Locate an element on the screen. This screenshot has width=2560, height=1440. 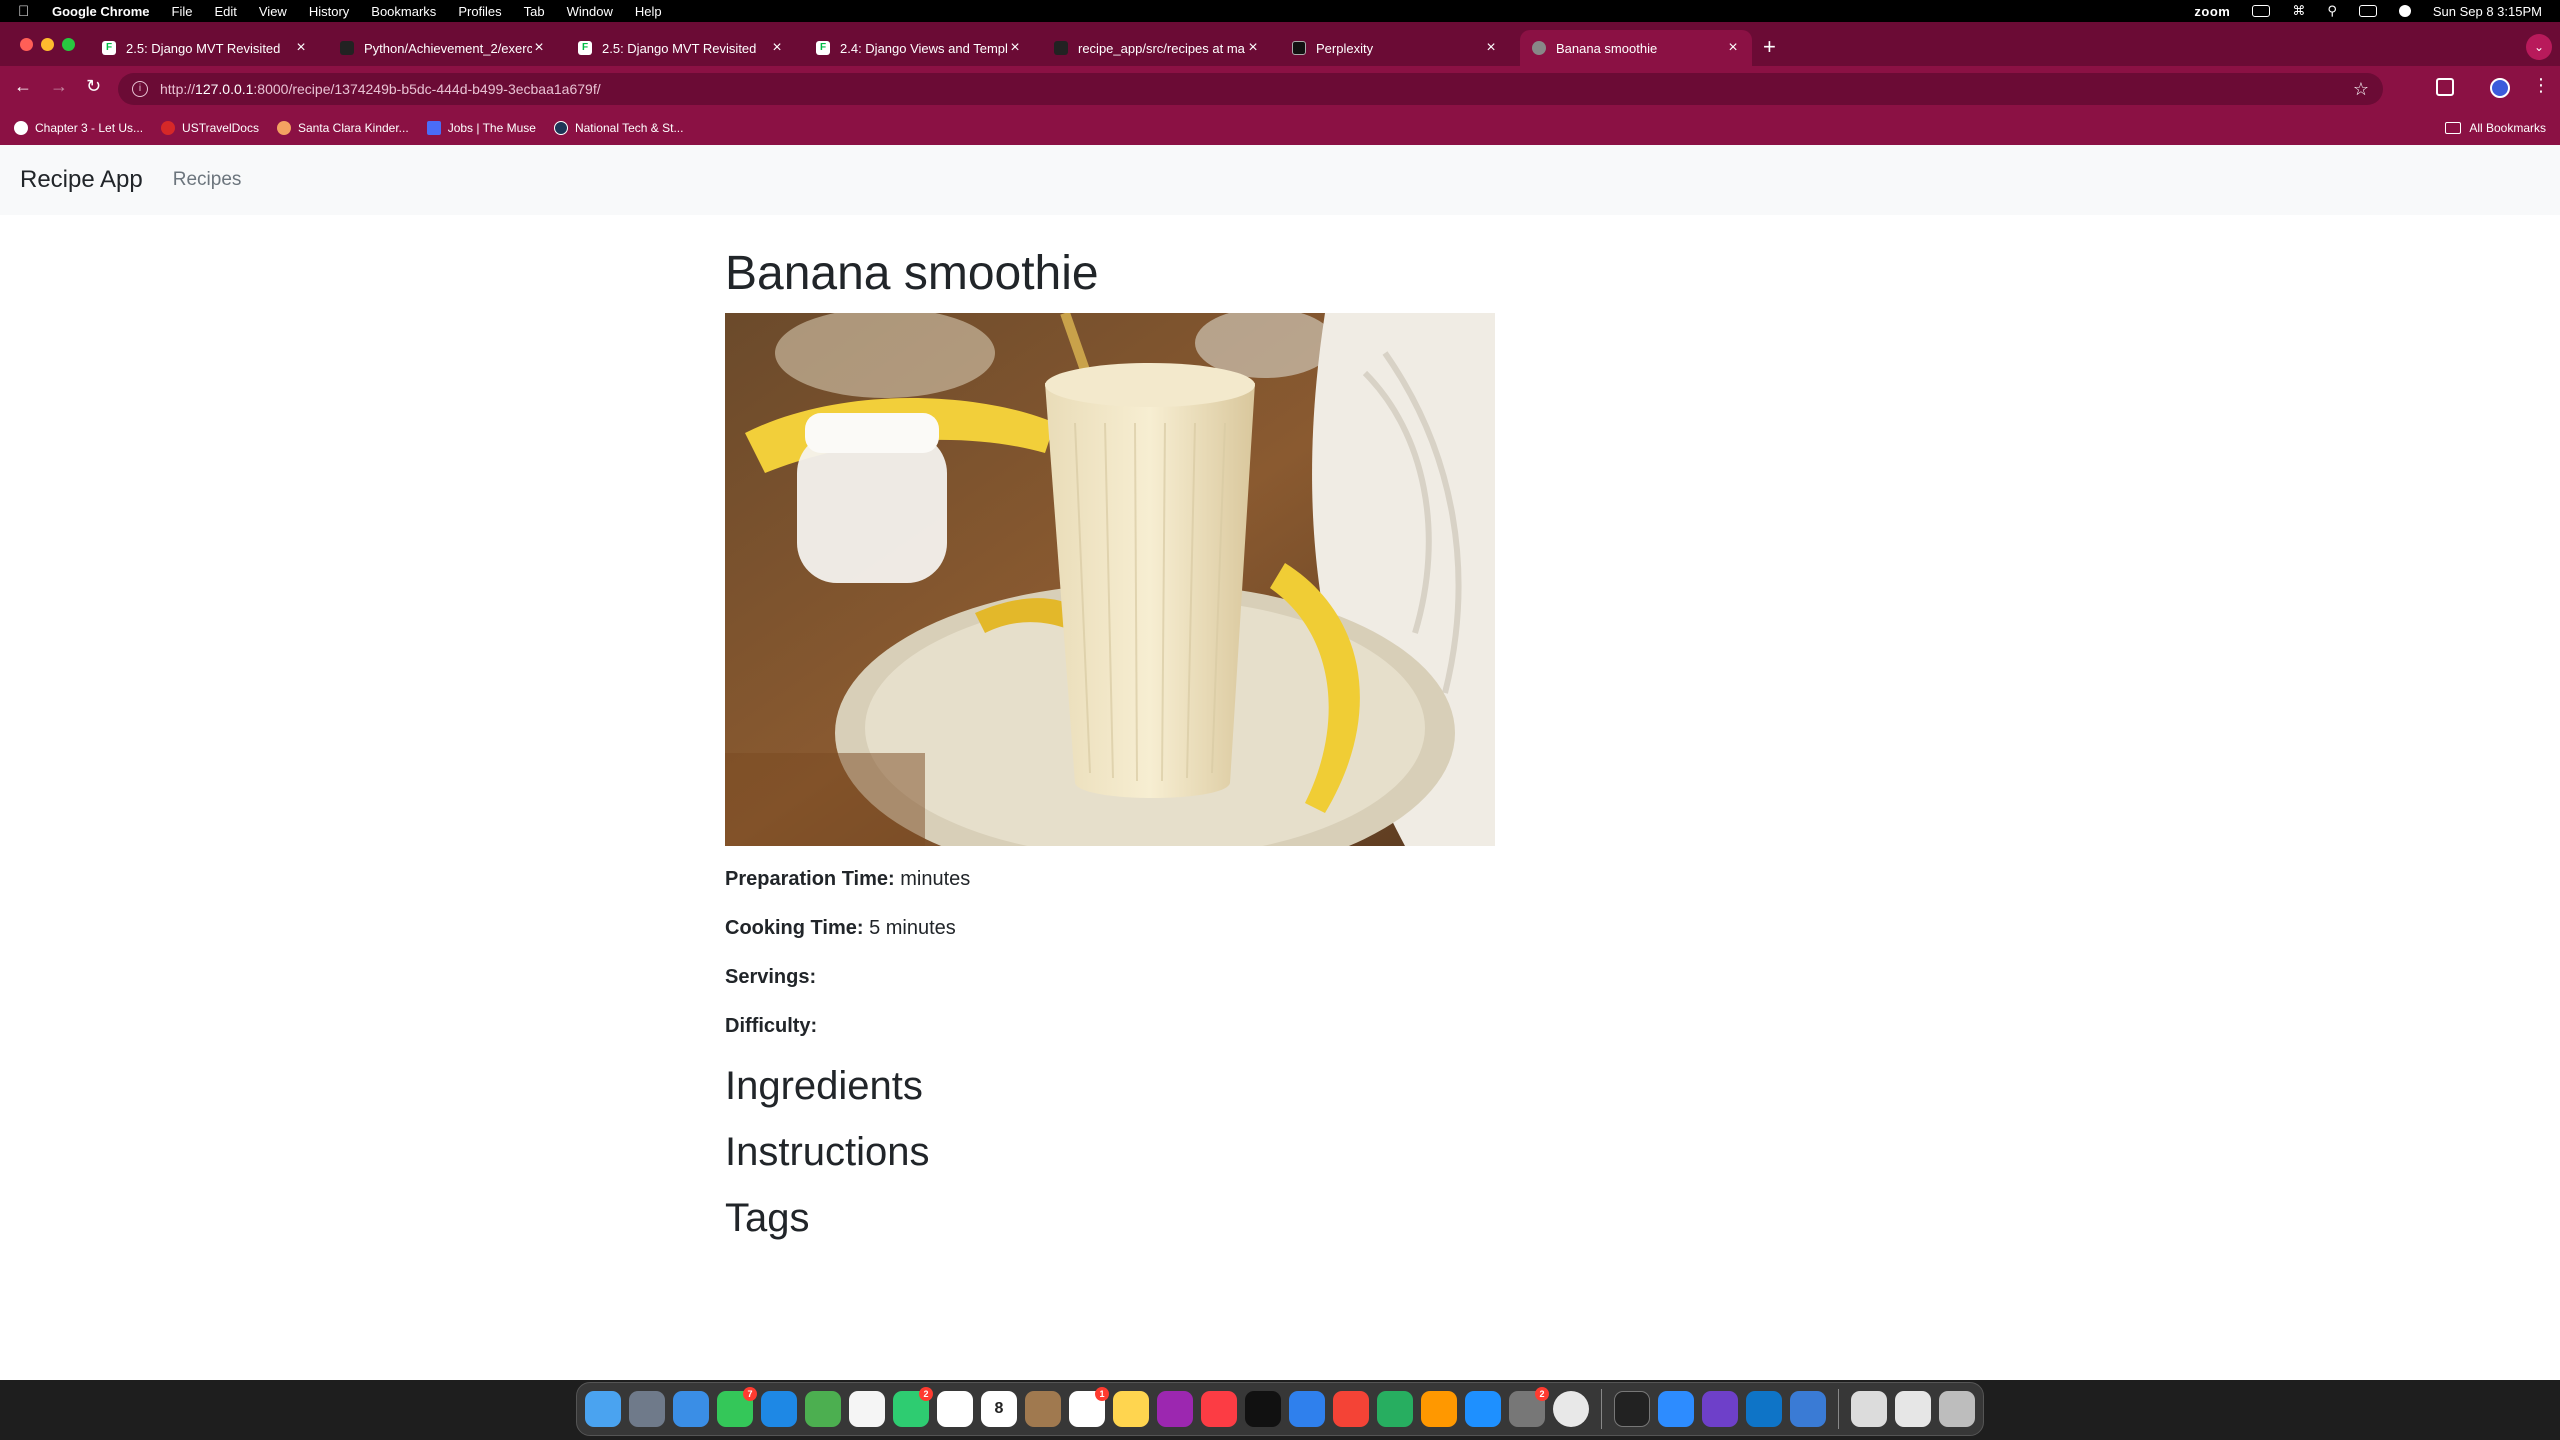
chrome-menu-icon: ⋮ is located at coordinates (2541, 85).